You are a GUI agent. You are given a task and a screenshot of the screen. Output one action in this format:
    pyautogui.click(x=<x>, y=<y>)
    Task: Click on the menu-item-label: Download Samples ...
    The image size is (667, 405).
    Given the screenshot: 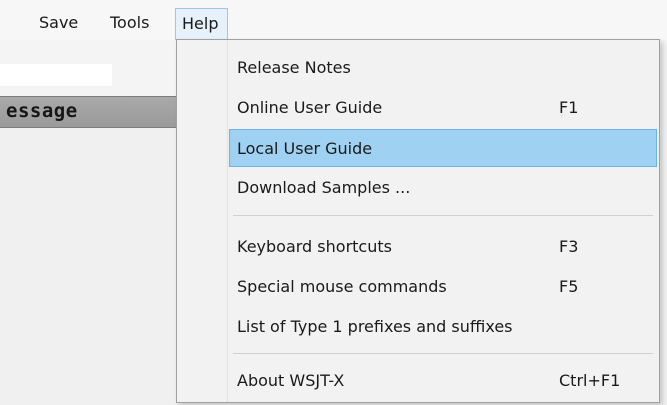 What is the action you would take?
    pyautogui.click(x=324, y=187)
    